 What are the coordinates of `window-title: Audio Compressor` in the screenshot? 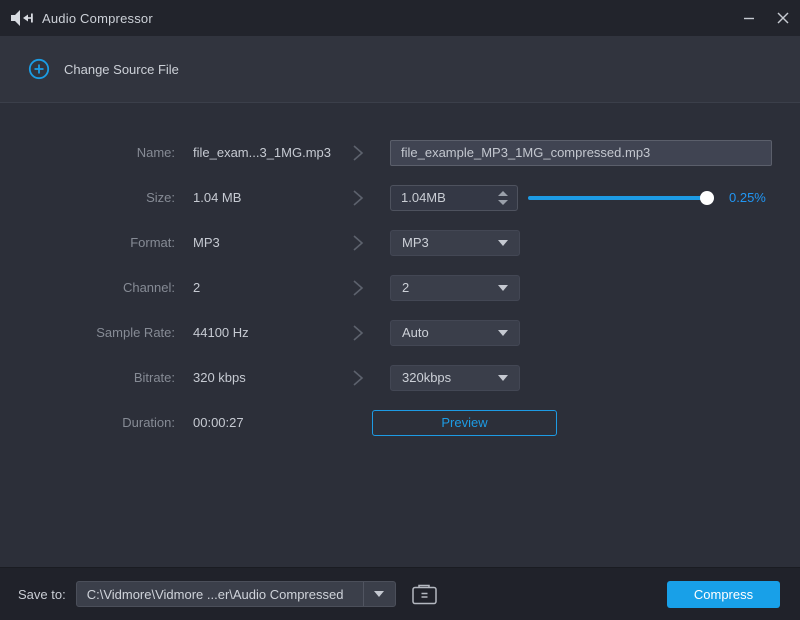 It's located at (97, 18).